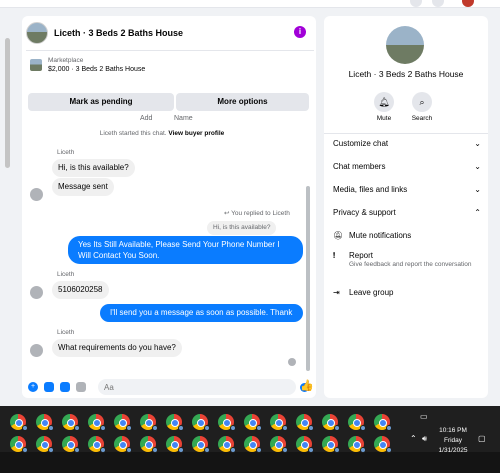 The image size is (500, 473). Describe the element at coordinates (380, 235) in the screenshot. I see `item-label: Mute notifications` at that location.